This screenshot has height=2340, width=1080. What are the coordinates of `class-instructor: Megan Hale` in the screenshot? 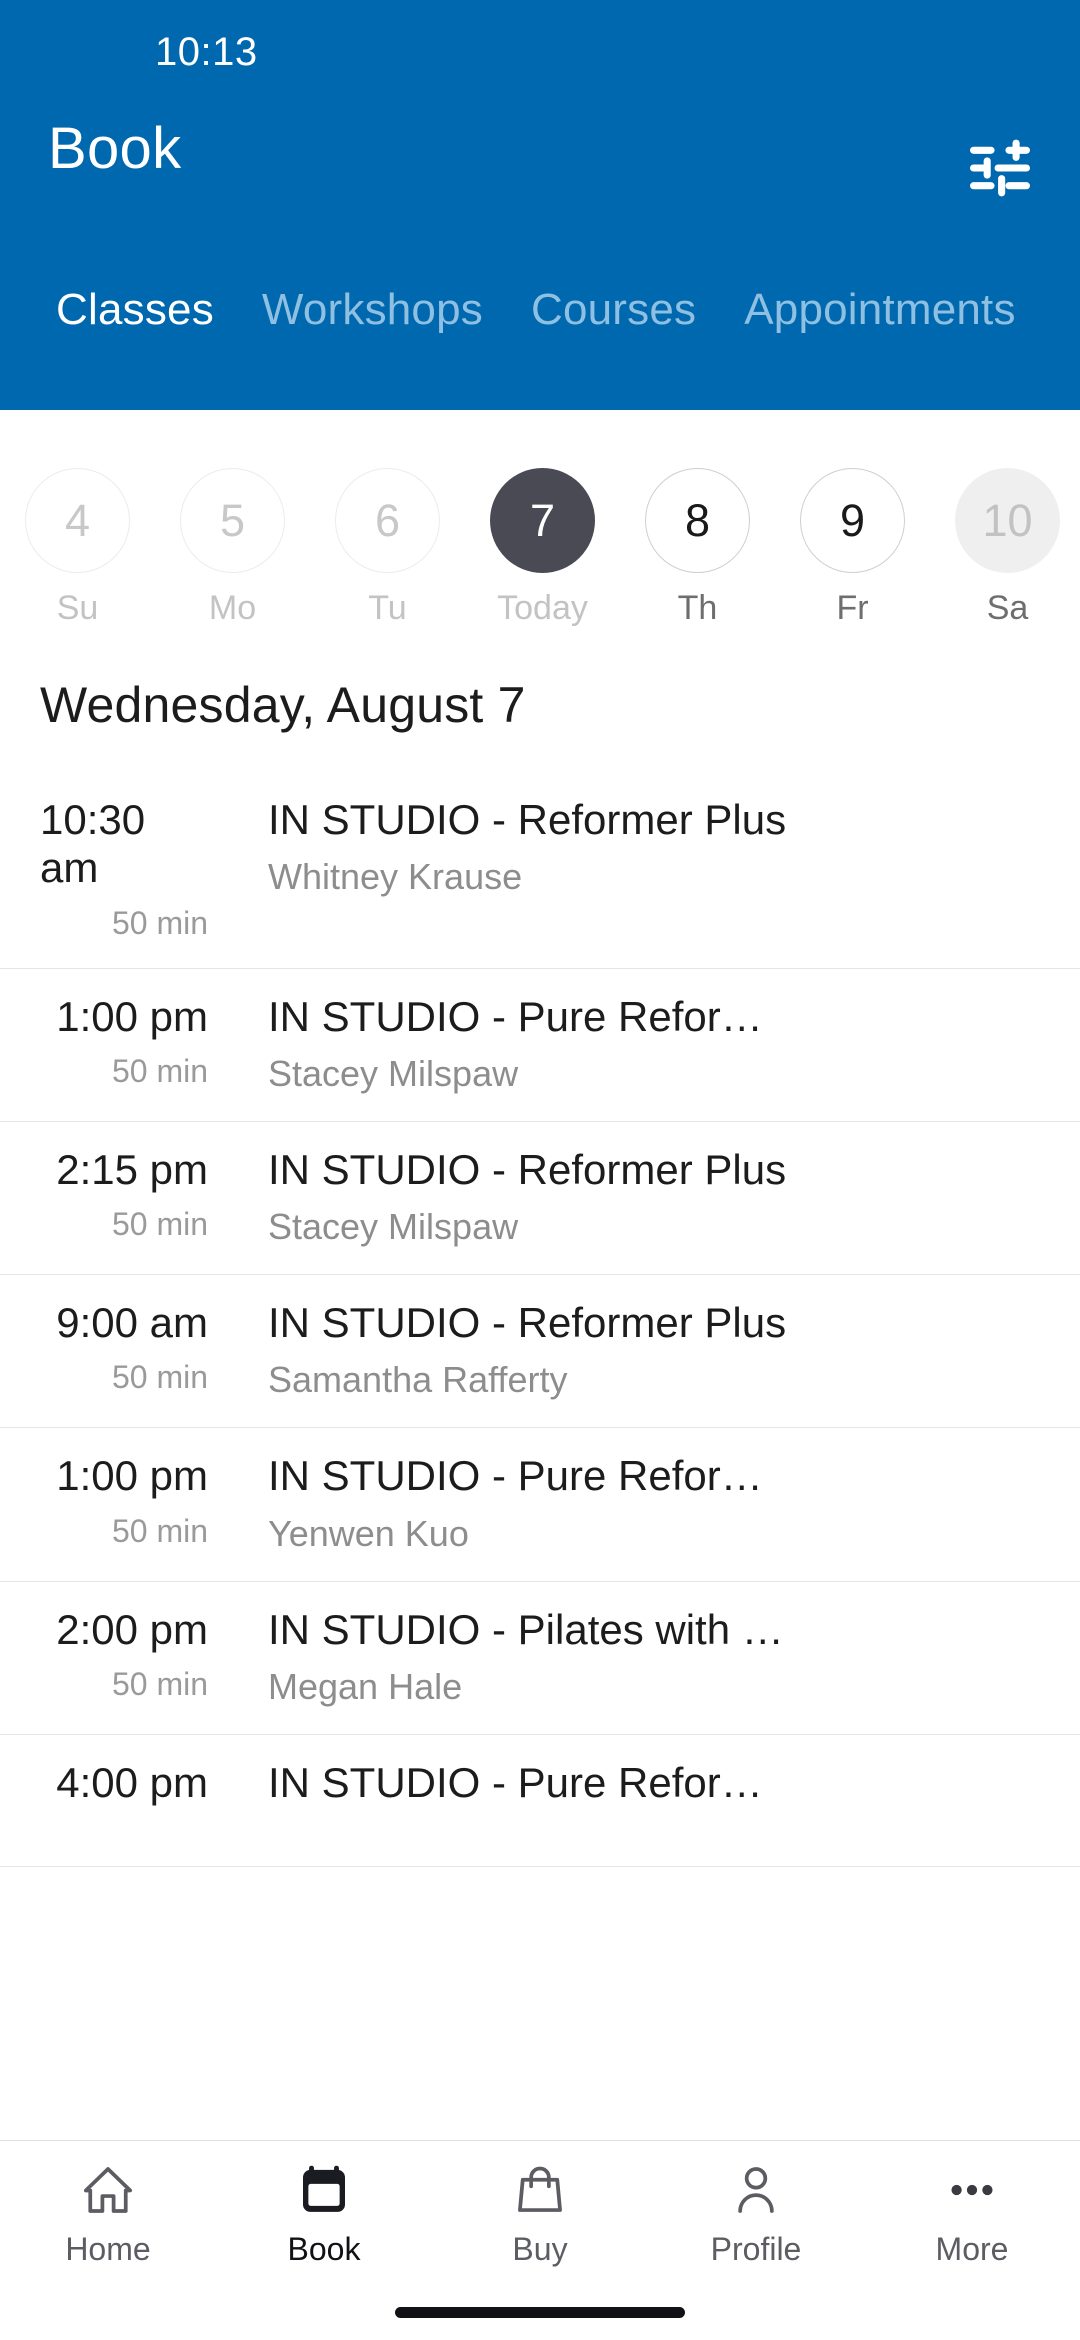 It's located at (365, 1687).